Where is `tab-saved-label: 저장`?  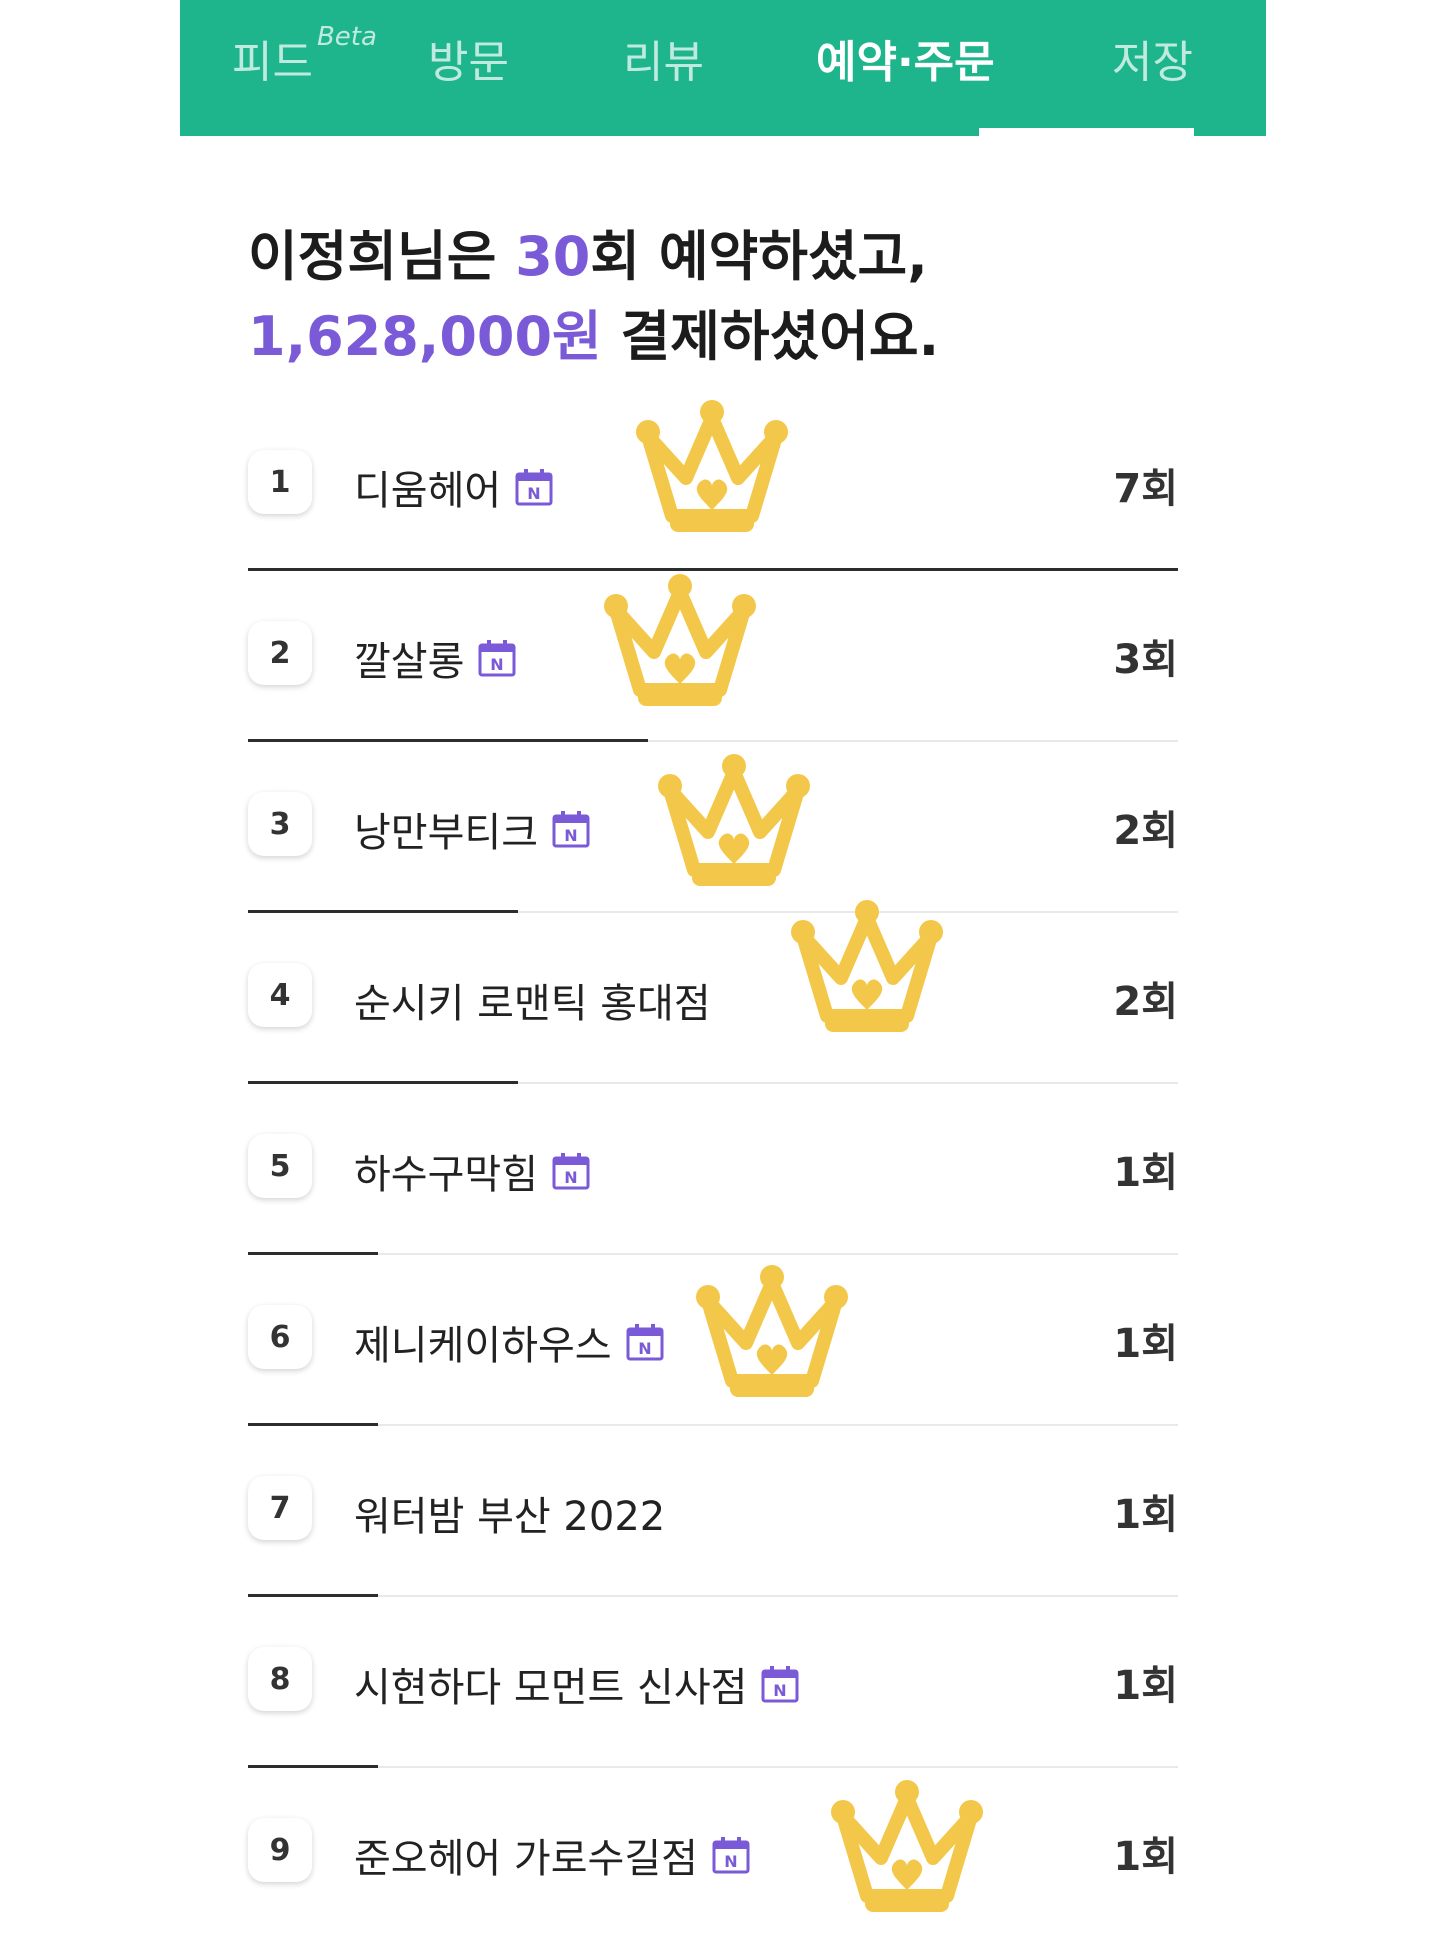
tab-saved-label: 저장 is located at coordinates (1152, 62).